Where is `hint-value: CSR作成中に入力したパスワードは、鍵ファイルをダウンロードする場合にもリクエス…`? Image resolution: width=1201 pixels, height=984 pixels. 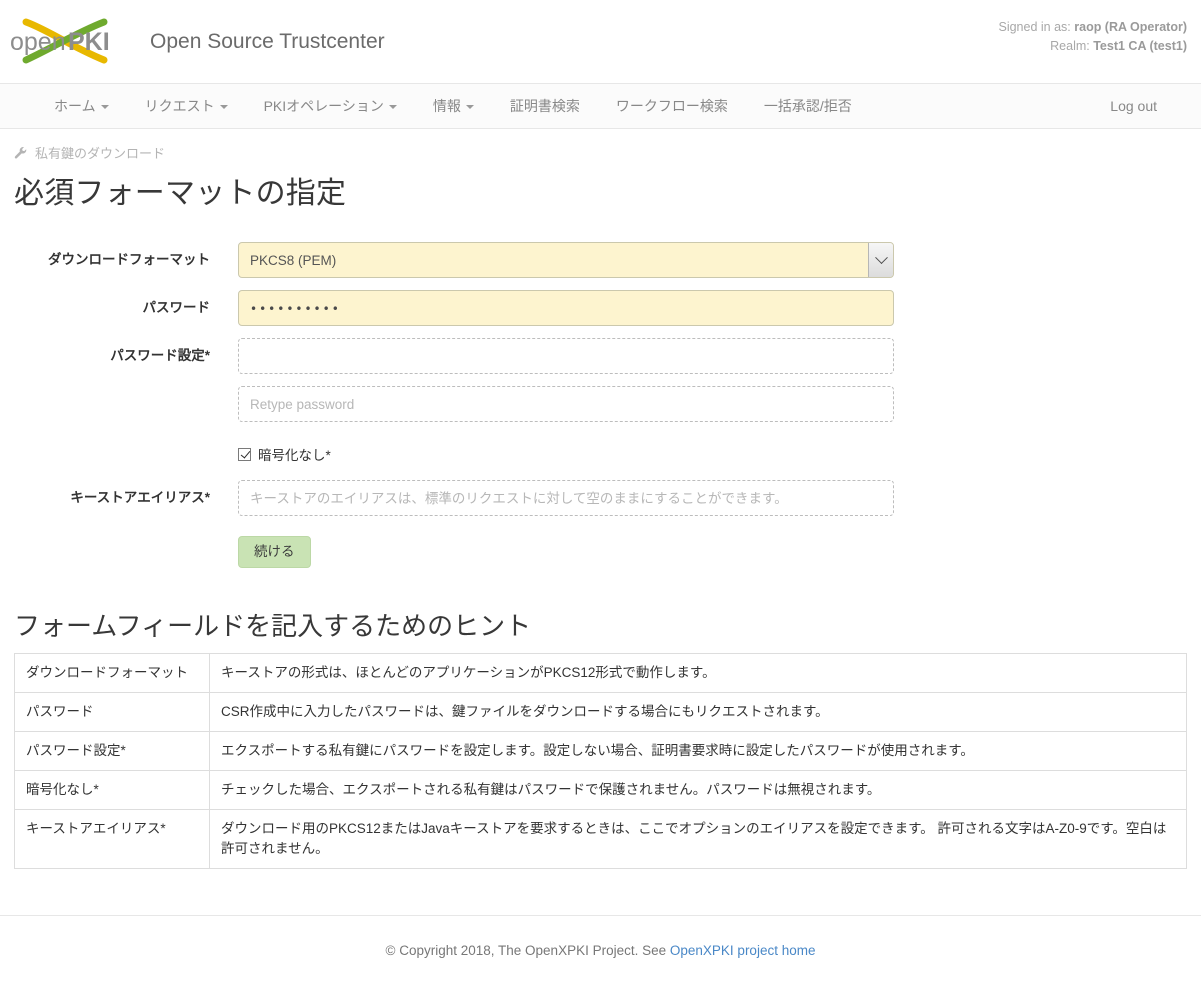
hint-value: CSR作成中に入力したパスワードは、鍵ファイルをダウンロードする場合にもリクエス… is located at coordinates (698, 712).